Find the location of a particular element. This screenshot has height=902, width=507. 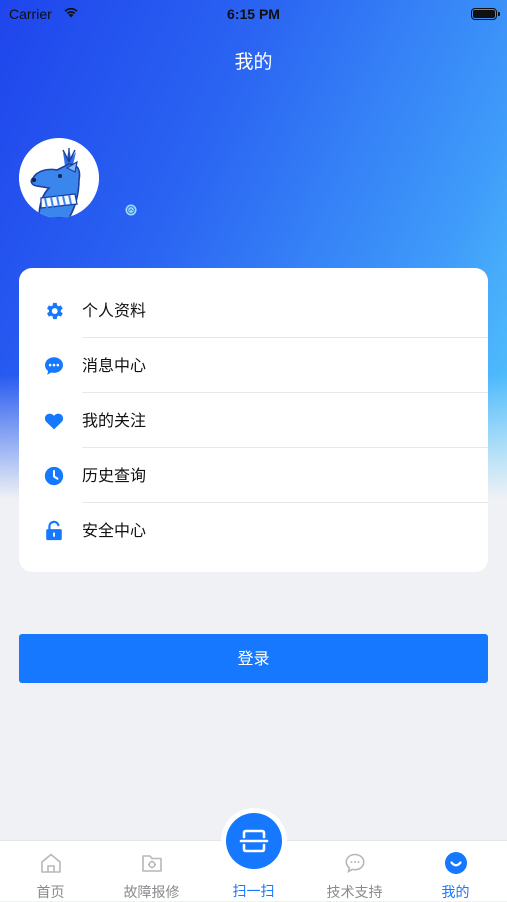

menu-item-label: 安全中心 is located at coordinates (114, 530).